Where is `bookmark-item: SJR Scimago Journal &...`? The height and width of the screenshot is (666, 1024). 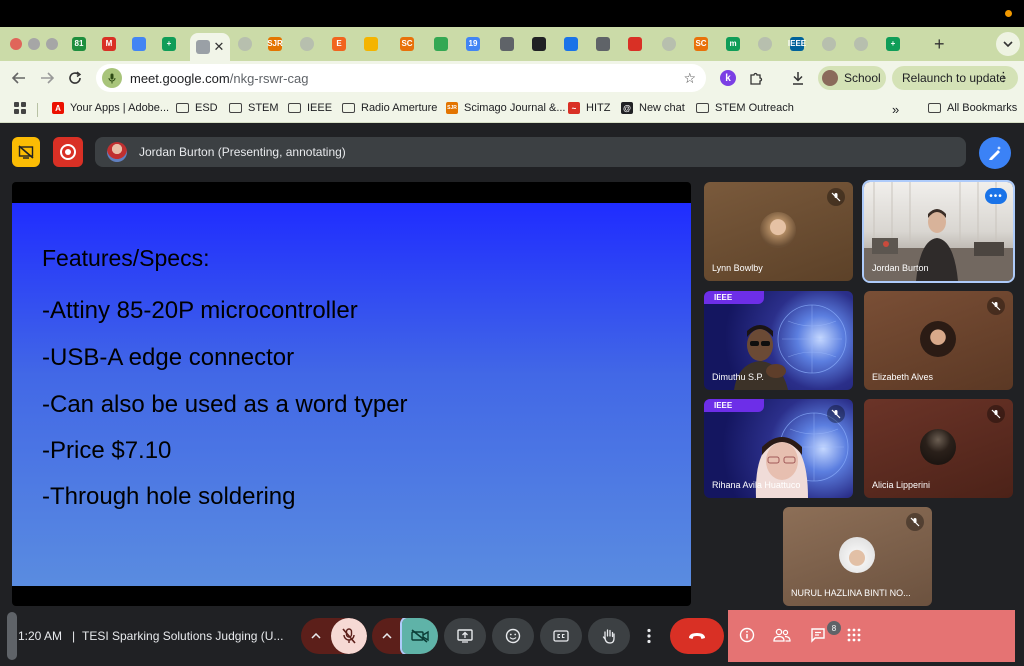
bookmark-item: SJR Scimago Journal &... is located at coordinates (506, 108).